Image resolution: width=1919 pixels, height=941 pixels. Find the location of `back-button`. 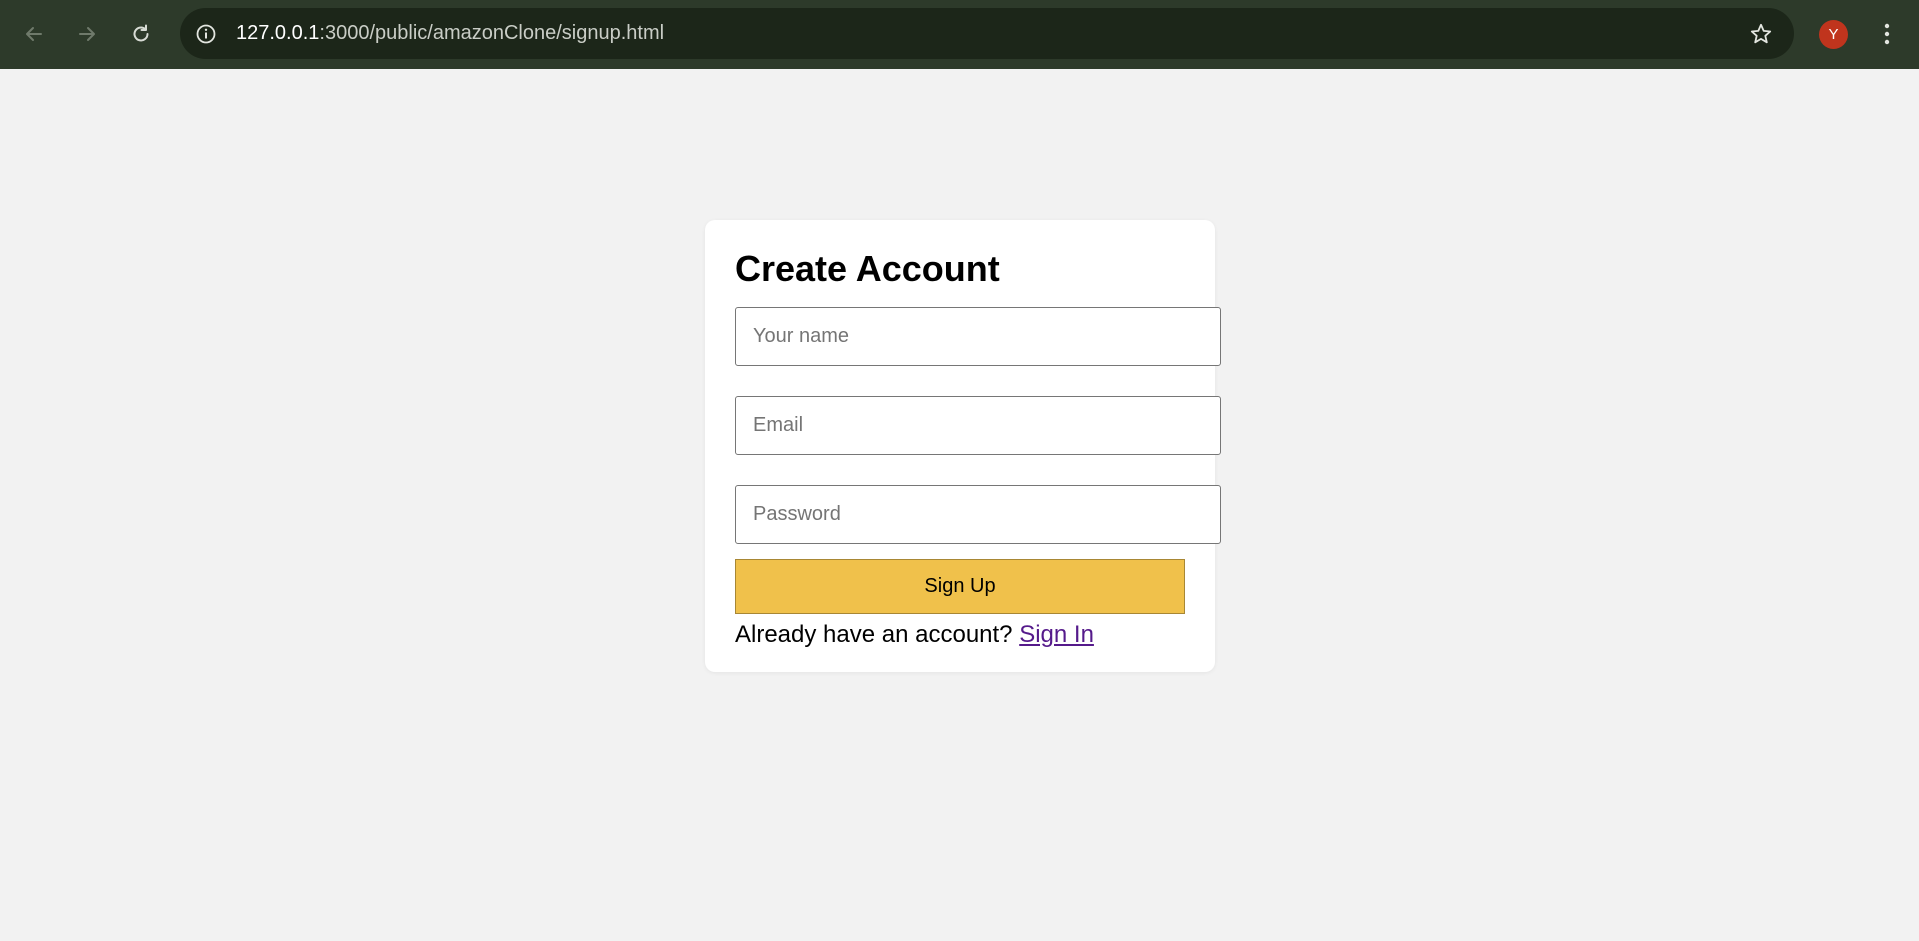

back-button is located at coordinates (34, 34).